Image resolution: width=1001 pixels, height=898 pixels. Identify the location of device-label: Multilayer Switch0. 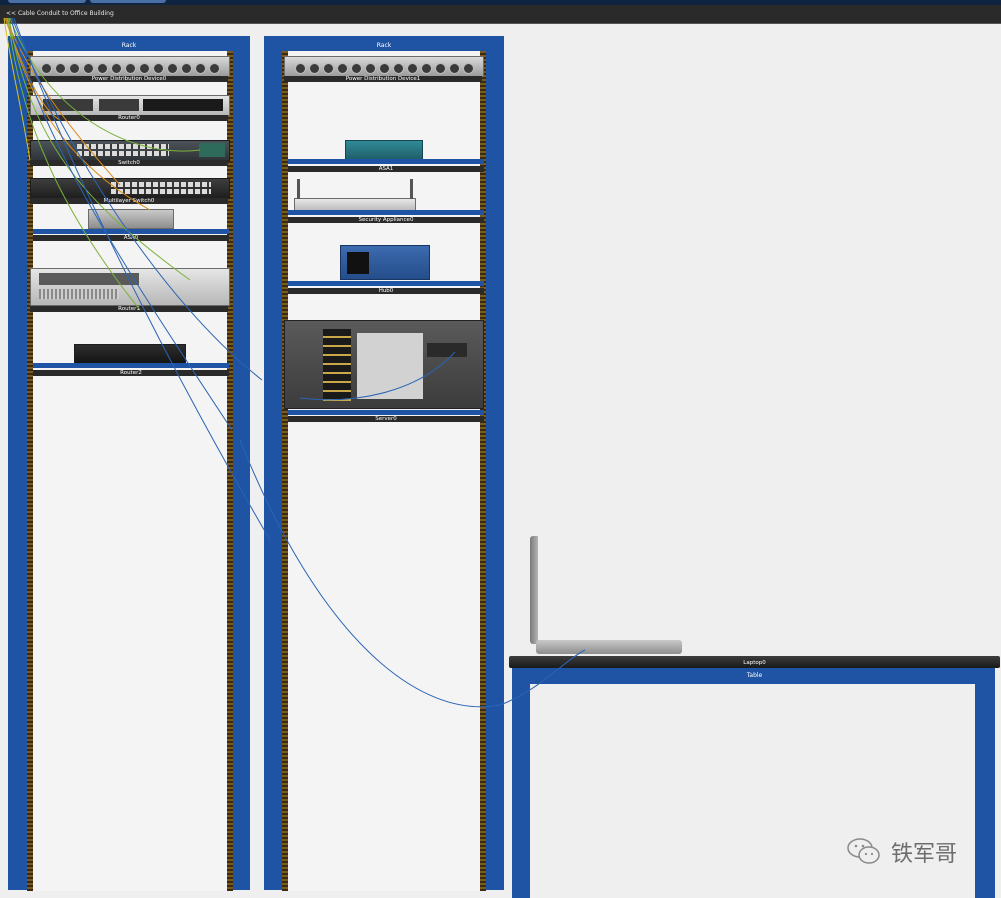
(129, 201).